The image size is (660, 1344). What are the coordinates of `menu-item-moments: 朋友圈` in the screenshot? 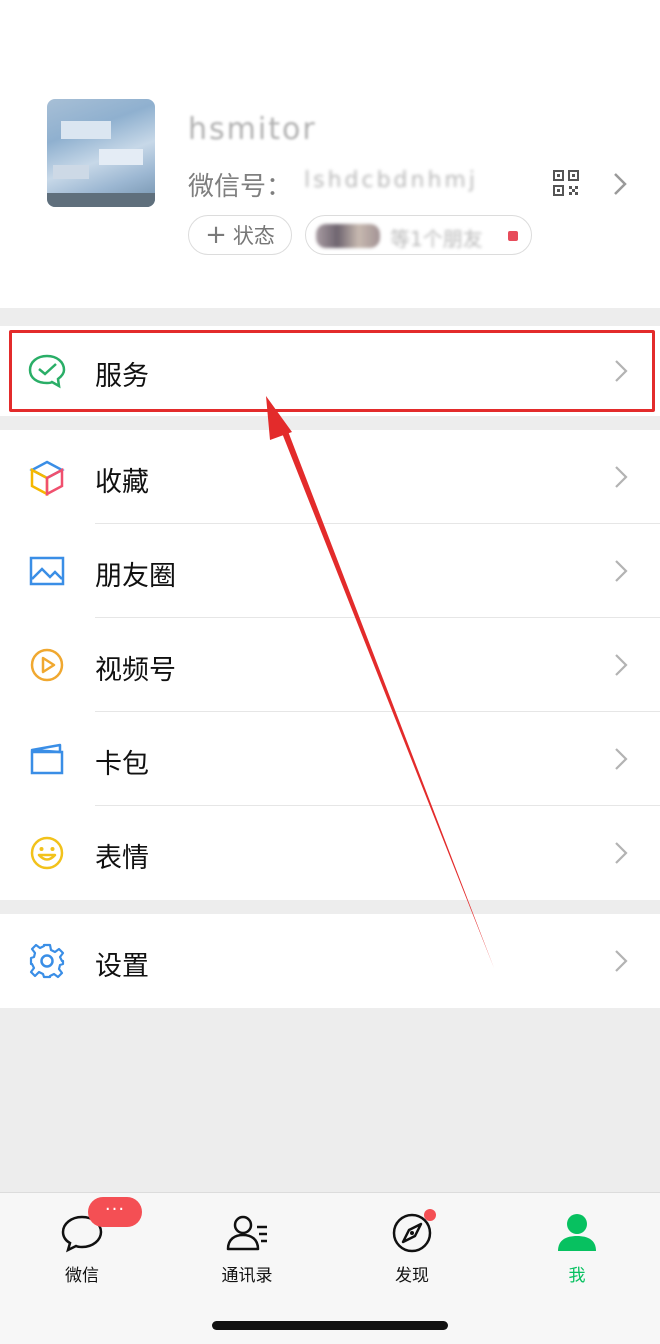 It's located at (330, 571).